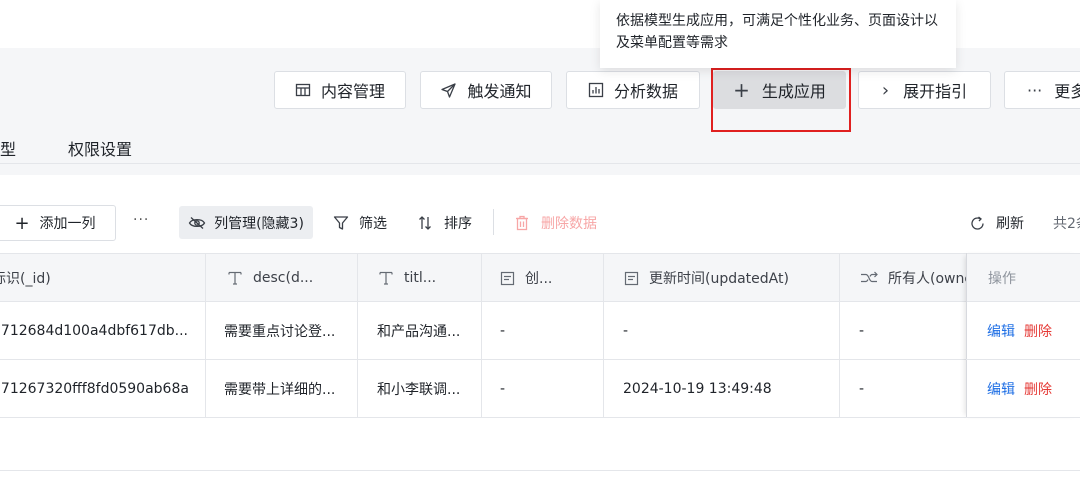 The width and height of the screenshot is (1080, 496). I want to click on analyze-data-label: 分析数据, so click(645, 91).